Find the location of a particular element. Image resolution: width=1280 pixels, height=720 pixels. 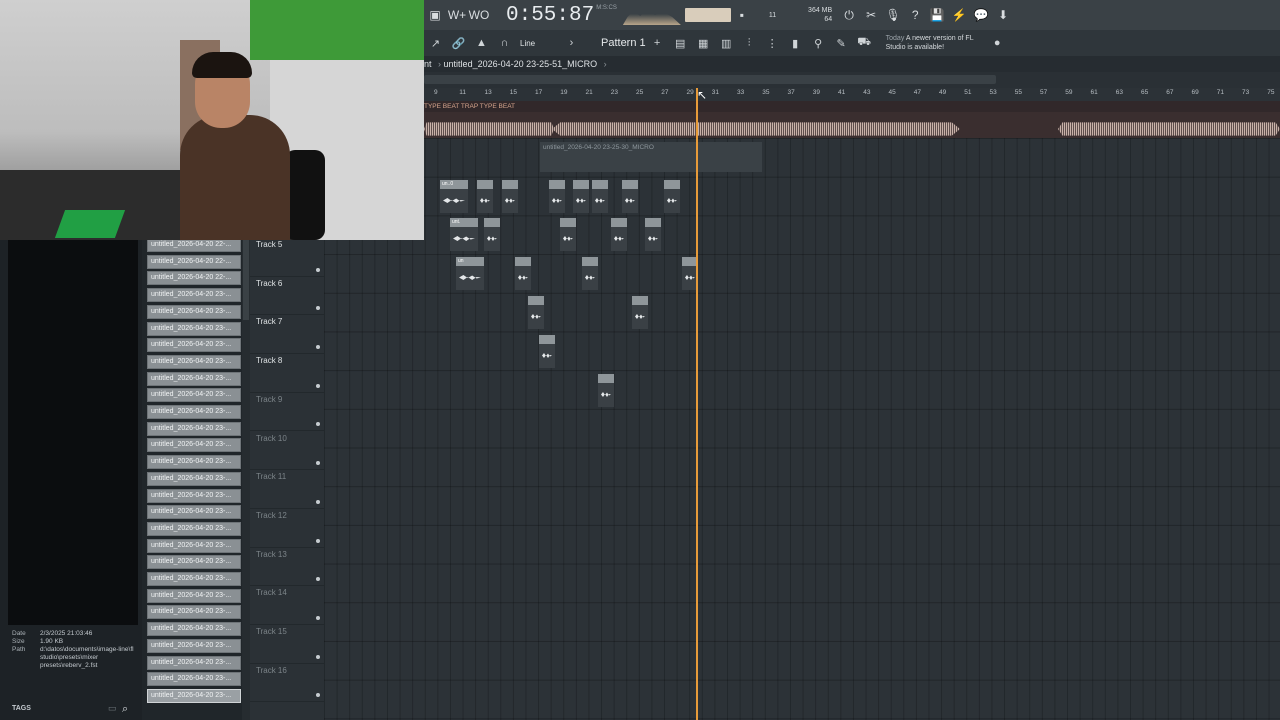

magnet-icon: ∩ is located at coordinates (504, 43).